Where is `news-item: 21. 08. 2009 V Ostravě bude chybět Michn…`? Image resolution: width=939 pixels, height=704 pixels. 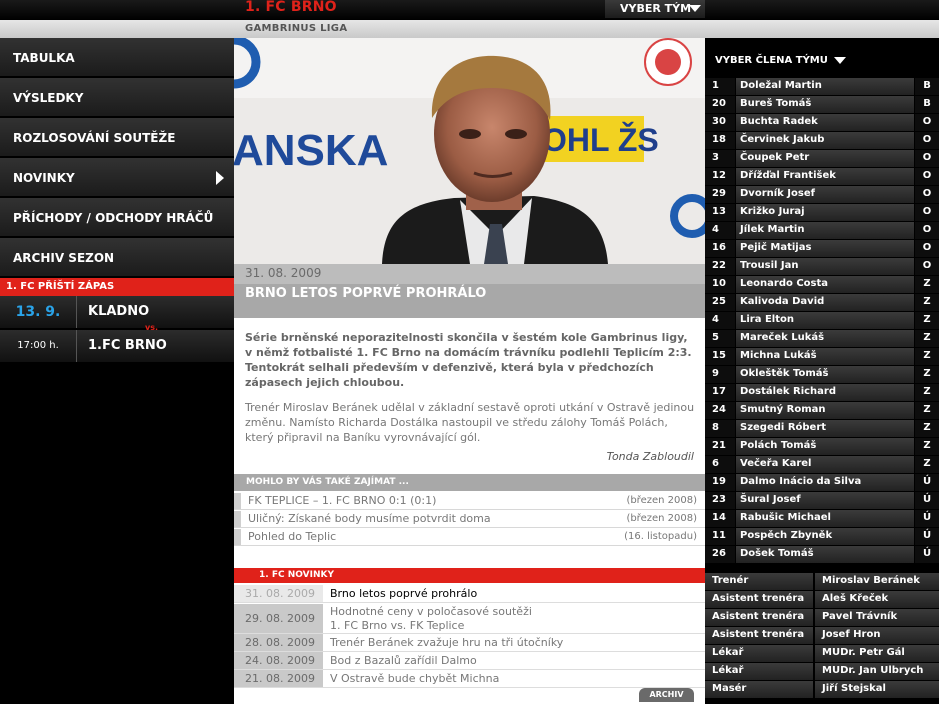
news-item: 21. 08. 2009 V Ostravě bude chybět Michn… is located at coordinates (469, 679).